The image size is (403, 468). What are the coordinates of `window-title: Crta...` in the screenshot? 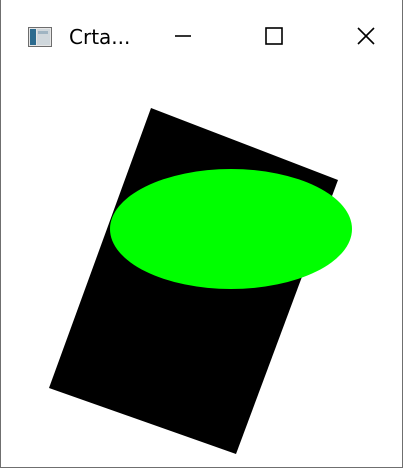 It's located at (100, 37).